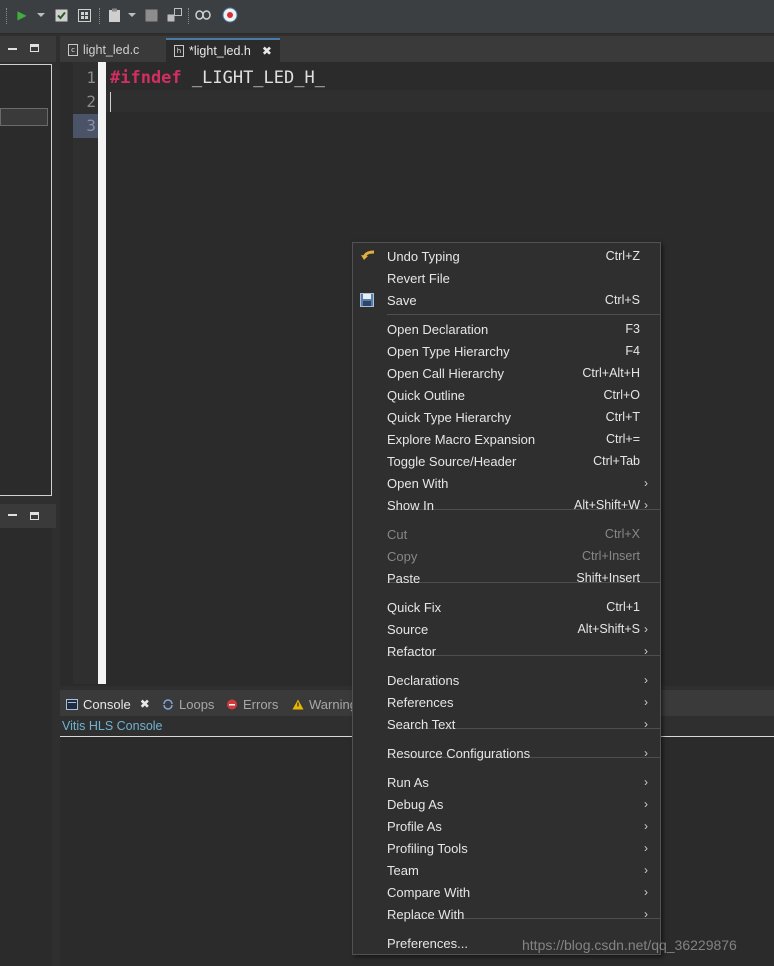  What do you see at coordinates (622, 534) in the screenshot?
I see `menu-item-shortcut: Ctrl+X` at bounding box center [622, 534].